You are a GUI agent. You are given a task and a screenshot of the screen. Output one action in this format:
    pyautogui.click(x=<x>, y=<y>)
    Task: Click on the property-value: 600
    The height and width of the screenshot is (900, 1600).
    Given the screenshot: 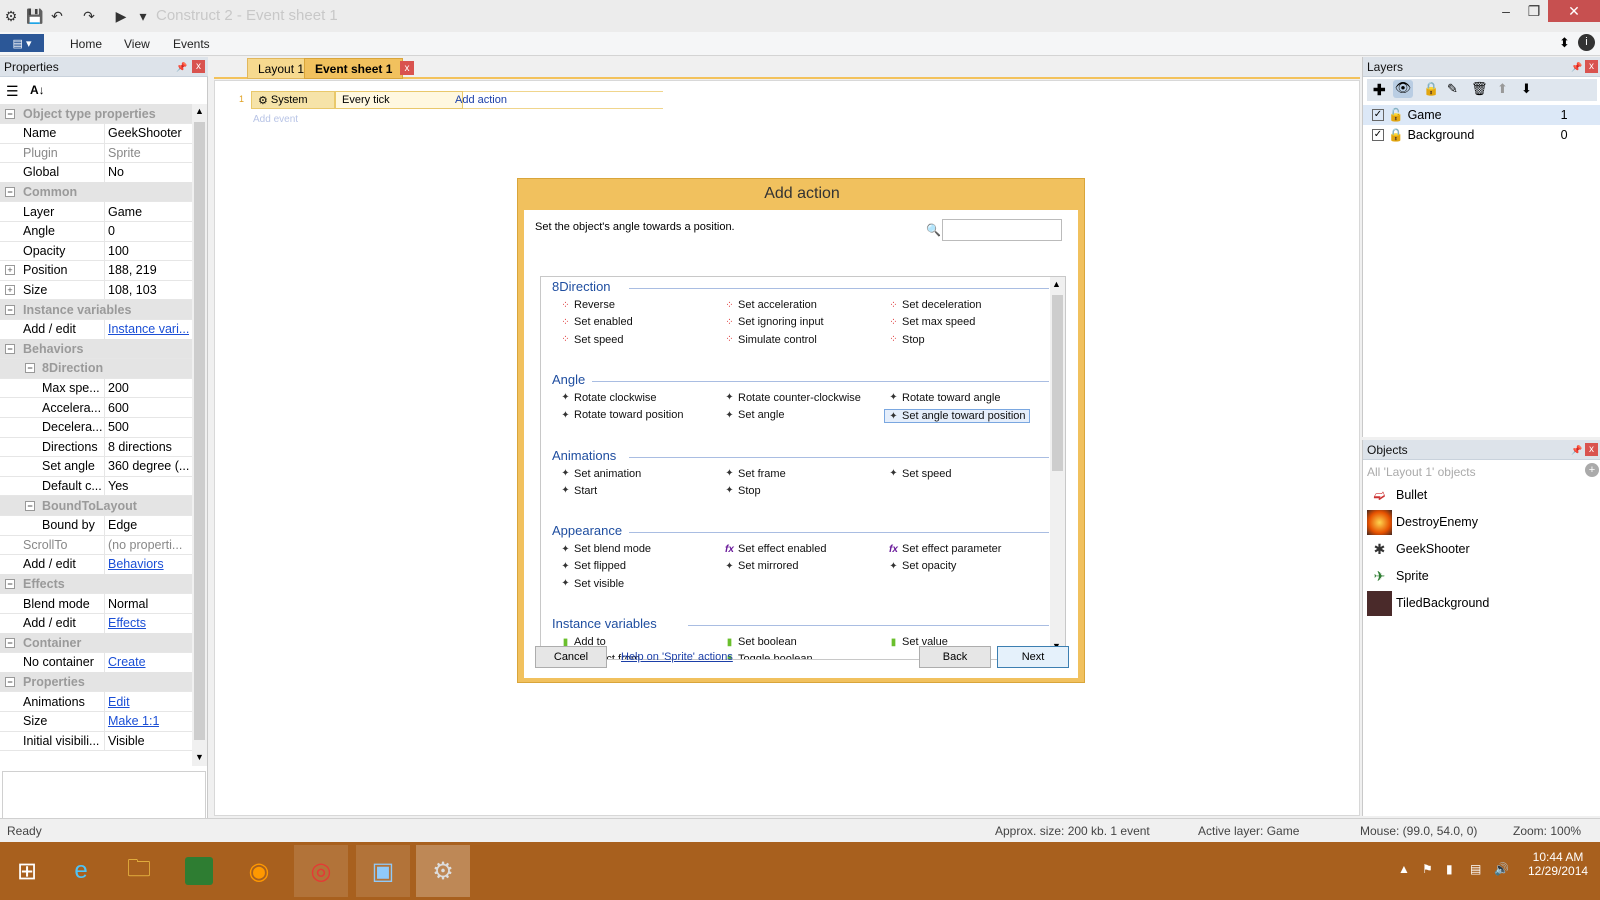 What is the action you would take?
    pyautogui.click(x=117, y=408)
    